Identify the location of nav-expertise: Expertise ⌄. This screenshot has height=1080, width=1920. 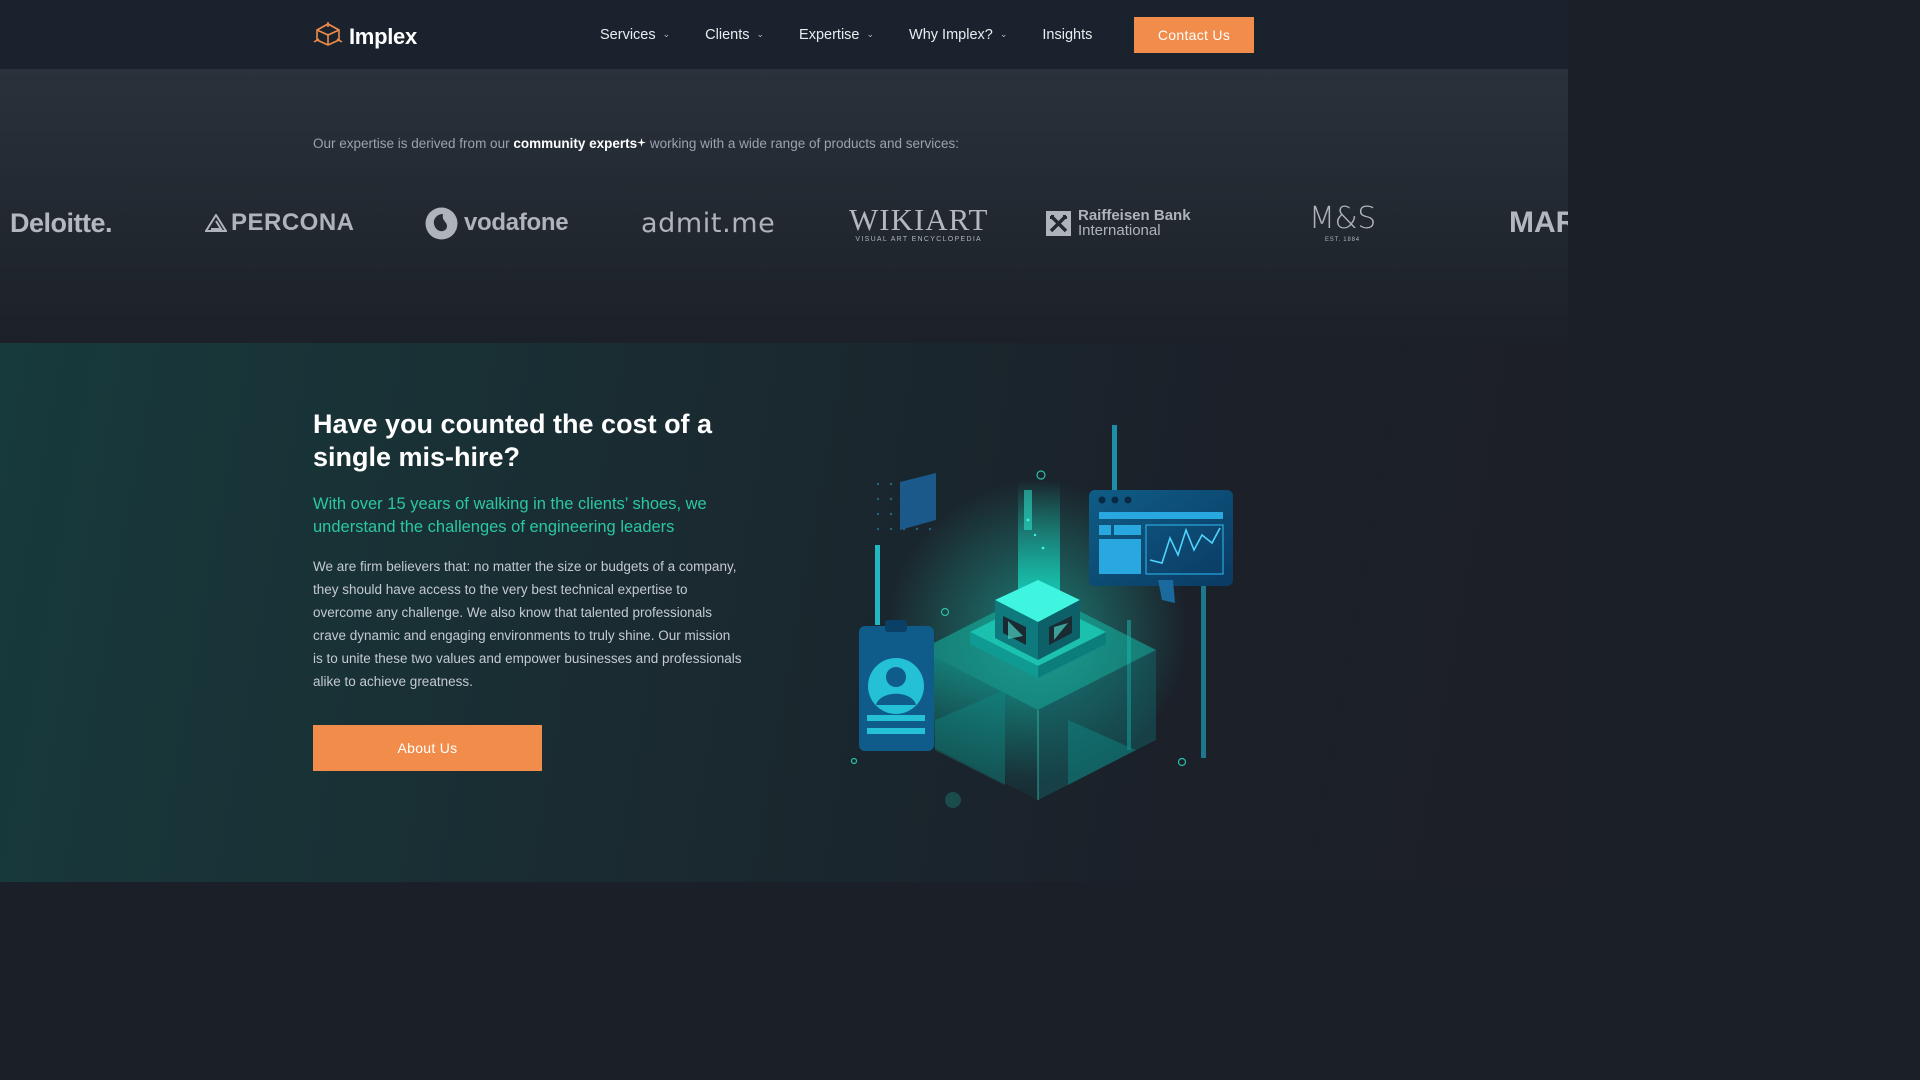
(836, 35).